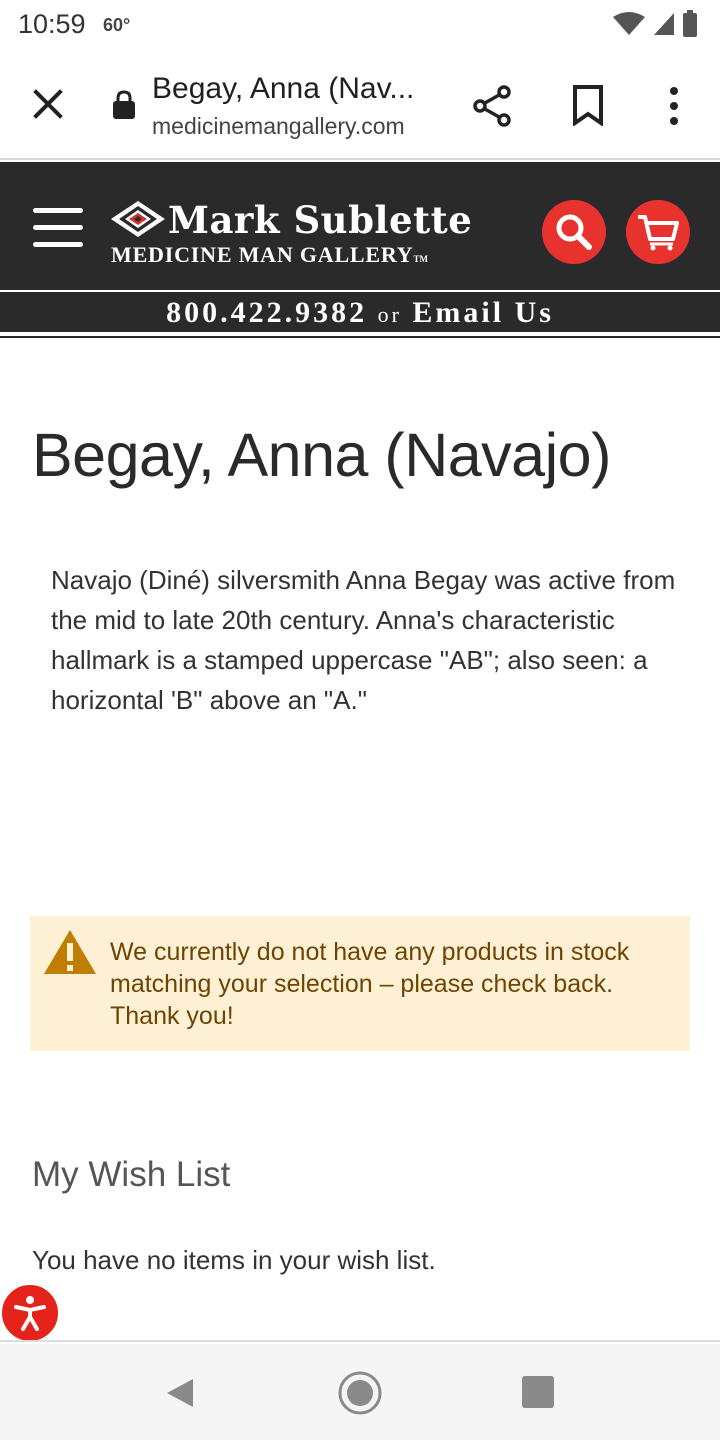  Describe the element at coordinates (124, 104) in the screenshot. I see `lock-icon` at that location.